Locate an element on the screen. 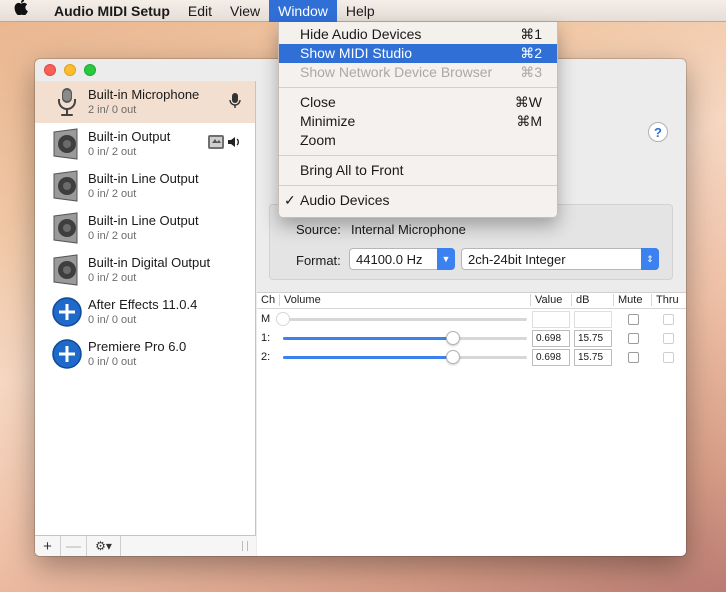 Image resolution: width=726 pixels, height=592 pixels. default-output-speaker-icon is located at coordinates (234, 143).